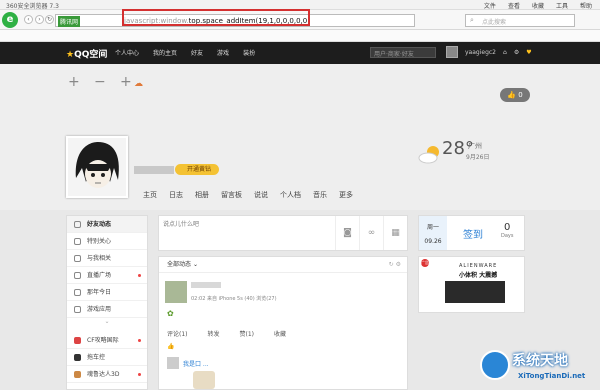  Describe the element at coordinates (432, 227) in the screenshot. I see `checkin-weekday: 周一` at that location.